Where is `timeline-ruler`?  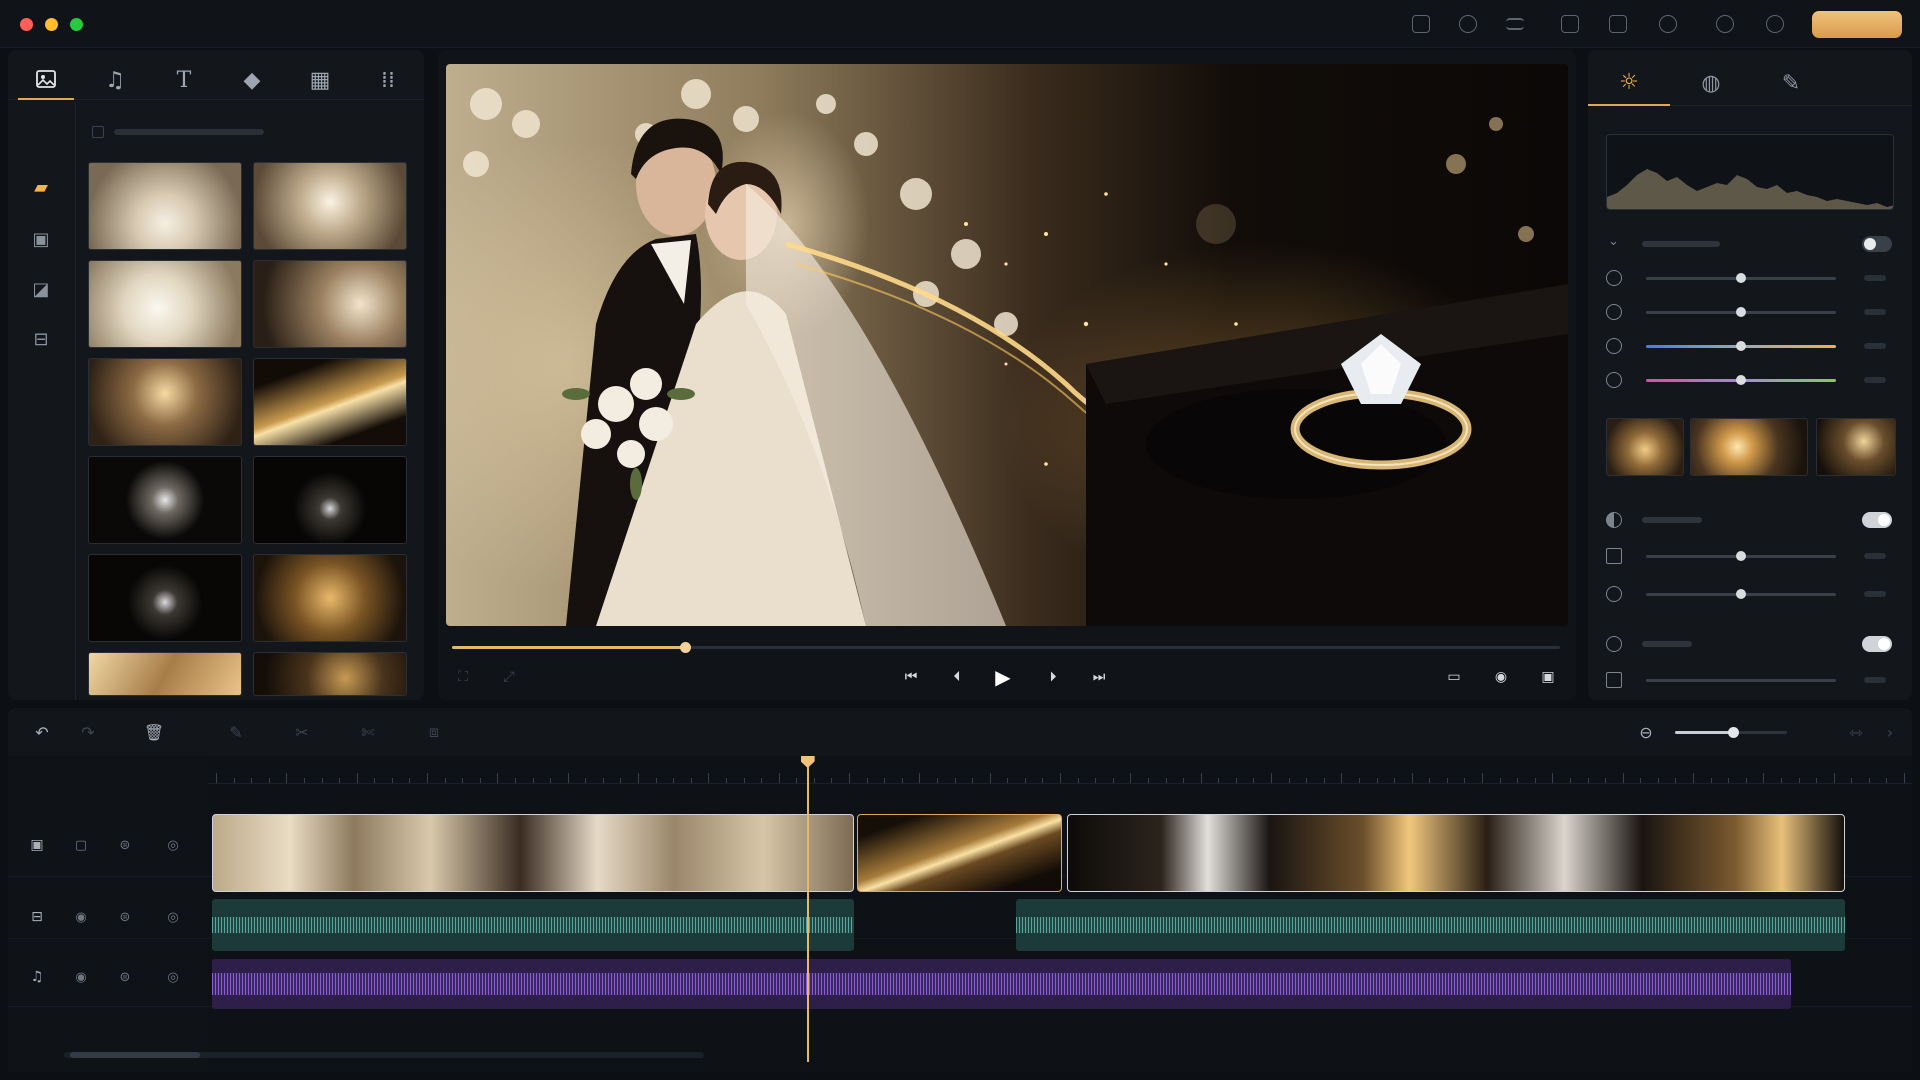 timeline-ruler is located at coordinates (1060, 770).